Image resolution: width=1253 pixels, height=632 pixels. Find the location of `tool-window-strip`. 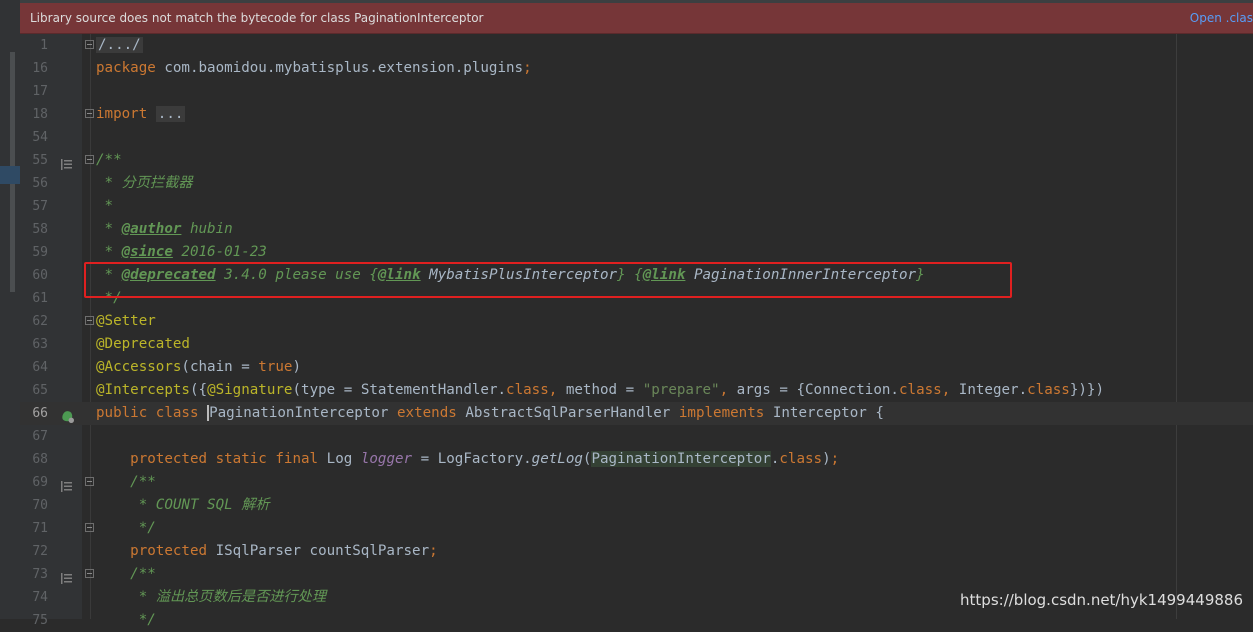

tool-window-strip is located at coordinates (10, 309).